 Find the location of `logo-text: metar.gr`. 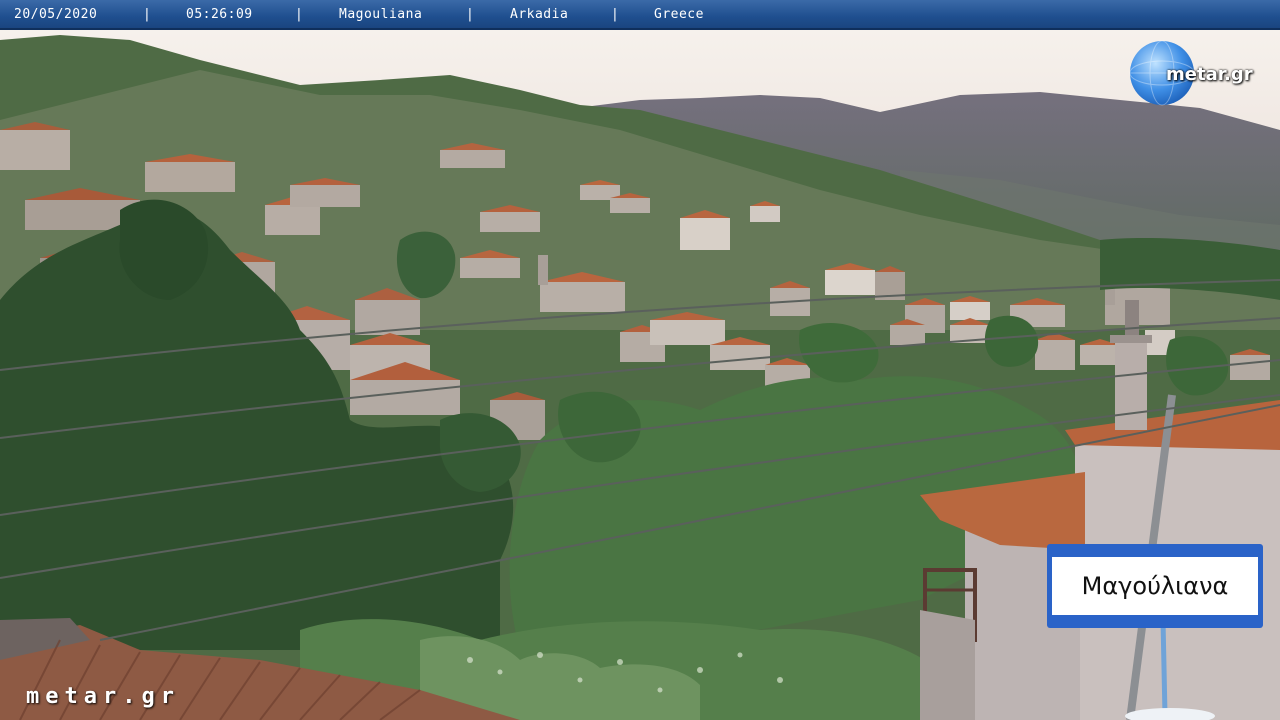

logo-text: metar.gr is located at coordinates (1209, 74).